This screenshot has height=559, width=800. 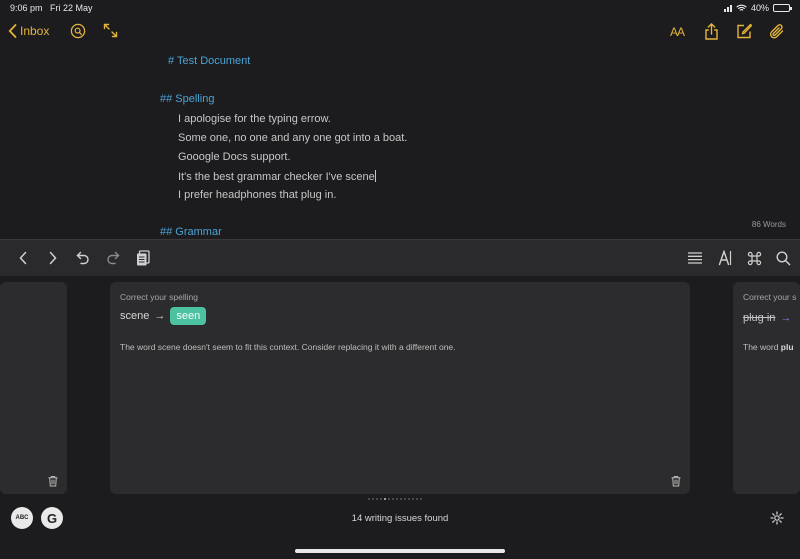 I want to click on top-navigation: Inbox AA, so click(x=400, y=33).